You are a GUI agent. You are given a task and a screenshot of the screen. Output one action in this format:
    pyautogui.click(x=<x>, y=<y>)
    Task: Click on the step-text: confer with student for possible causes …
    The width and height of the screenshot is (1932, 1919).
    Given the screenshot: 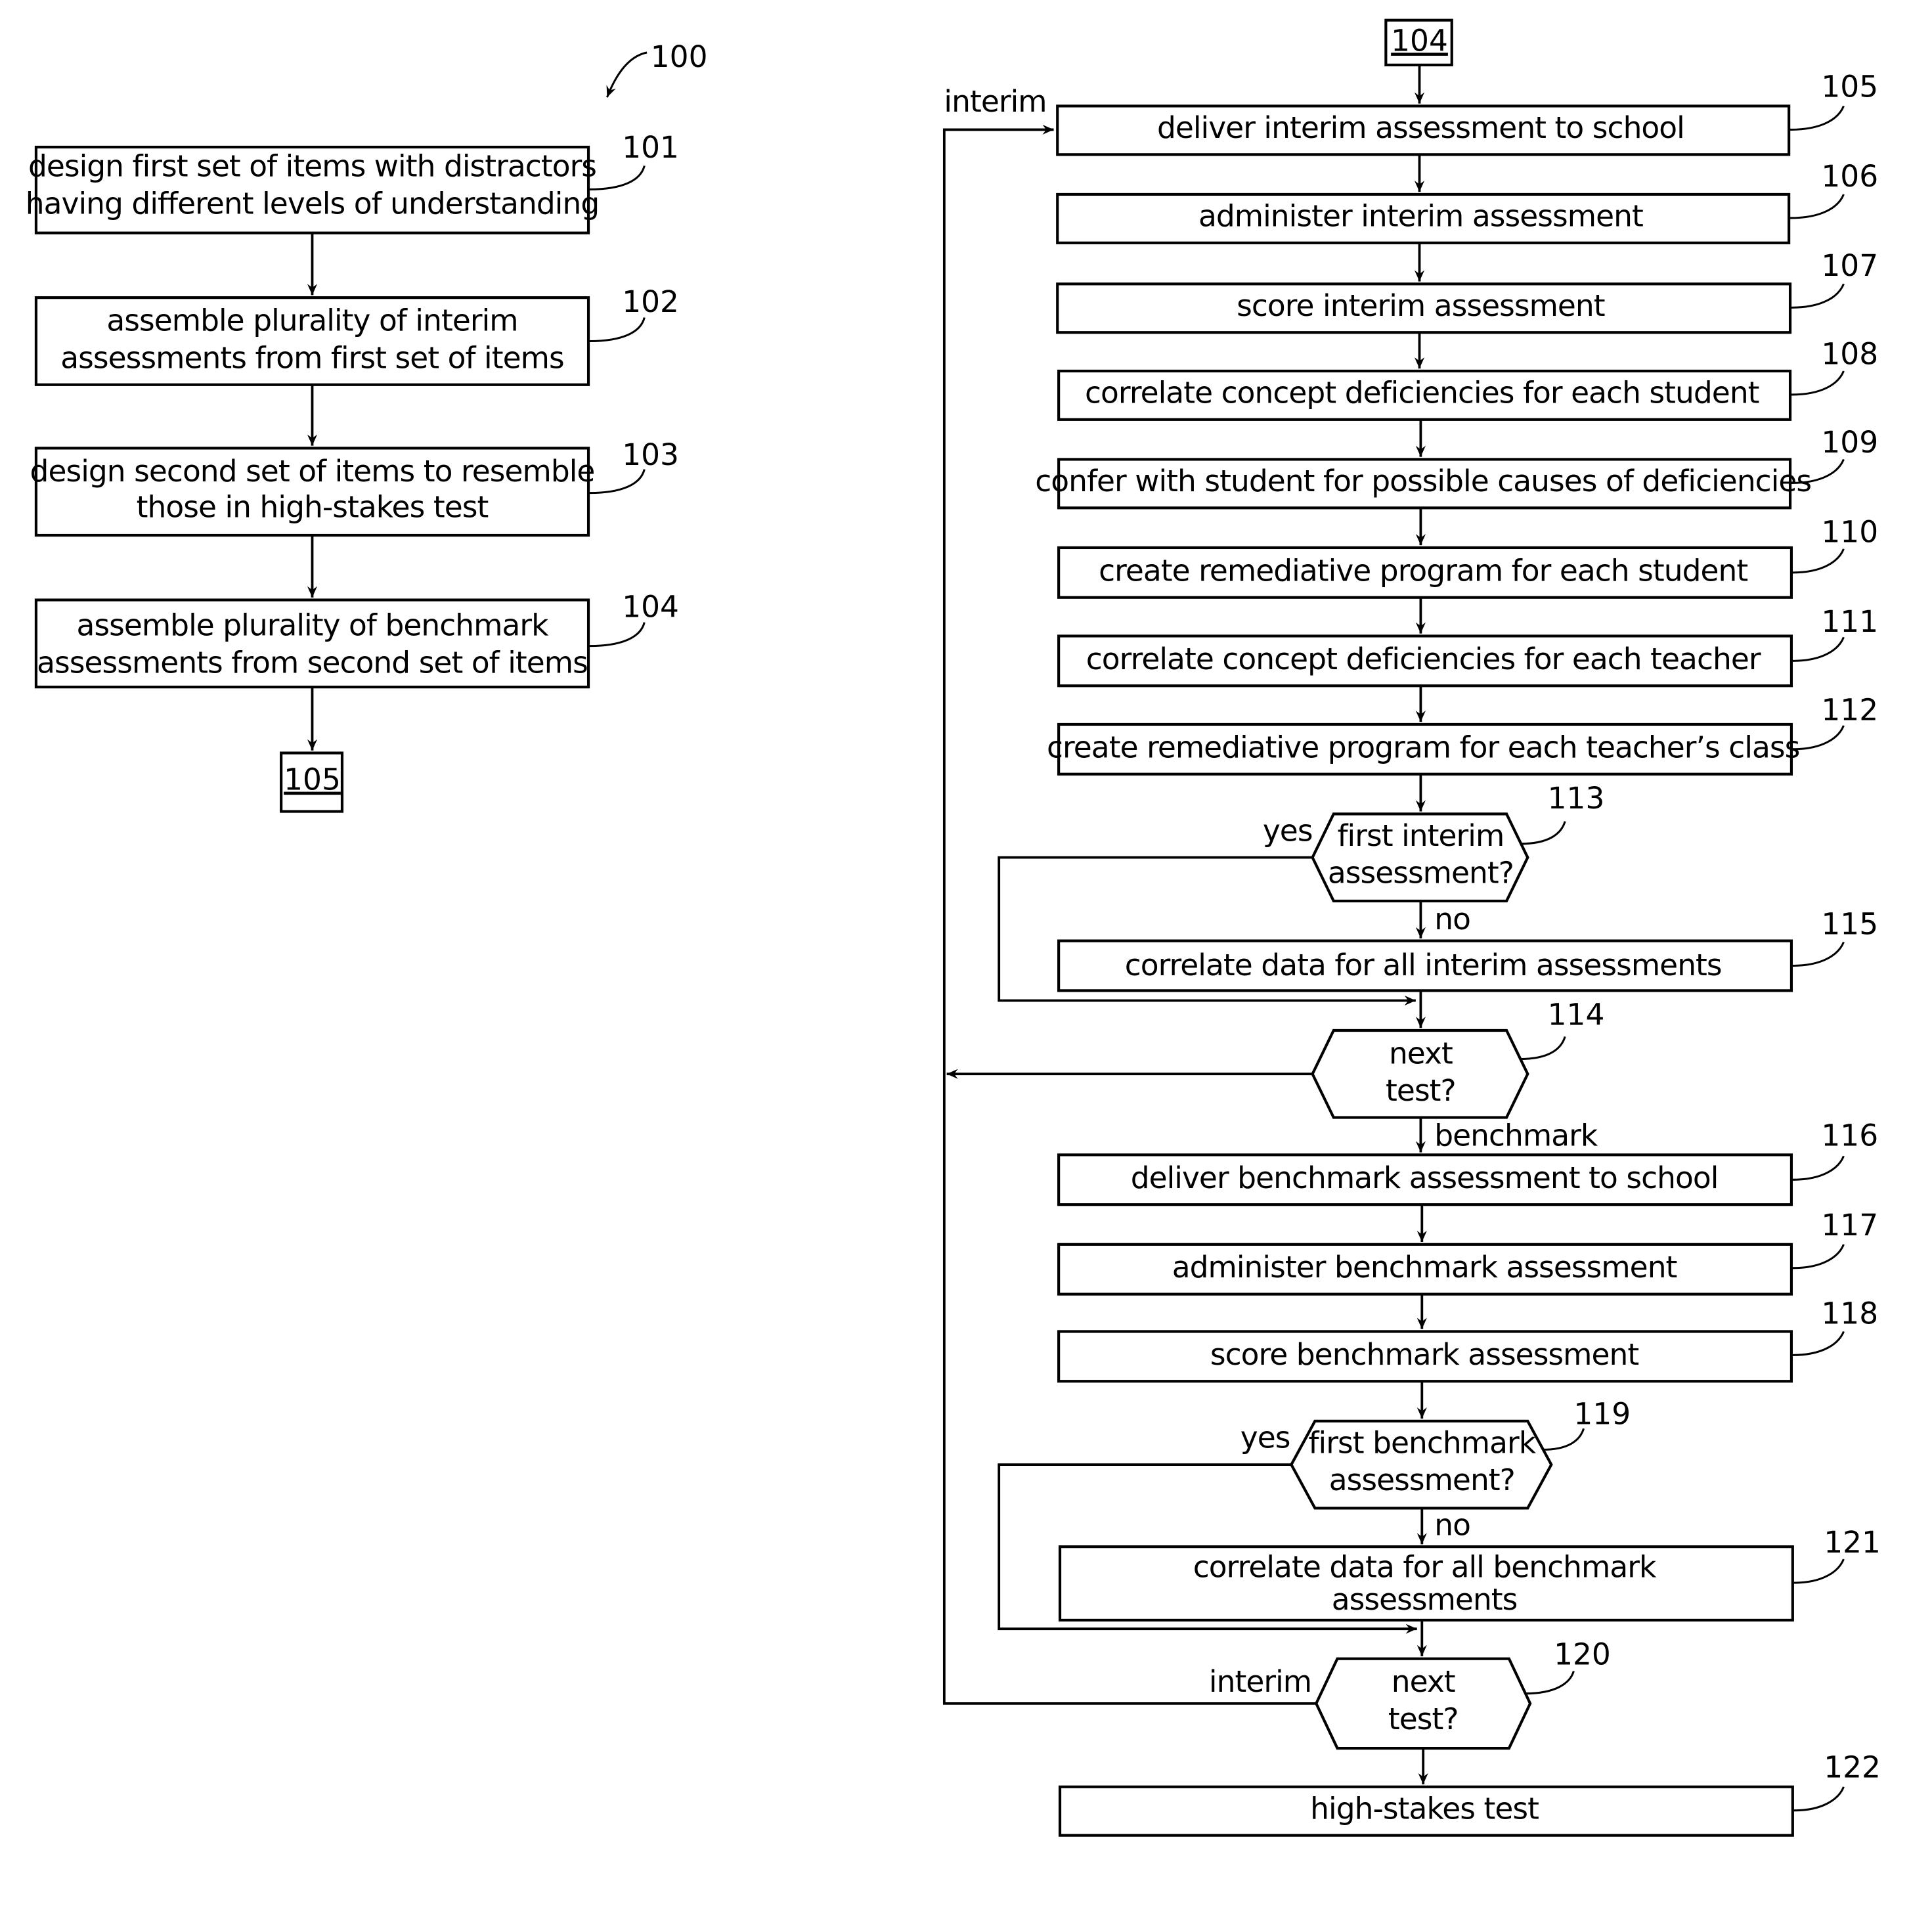 What is the action you would take?
    pyautogui.click(x=1423, y=481)
    